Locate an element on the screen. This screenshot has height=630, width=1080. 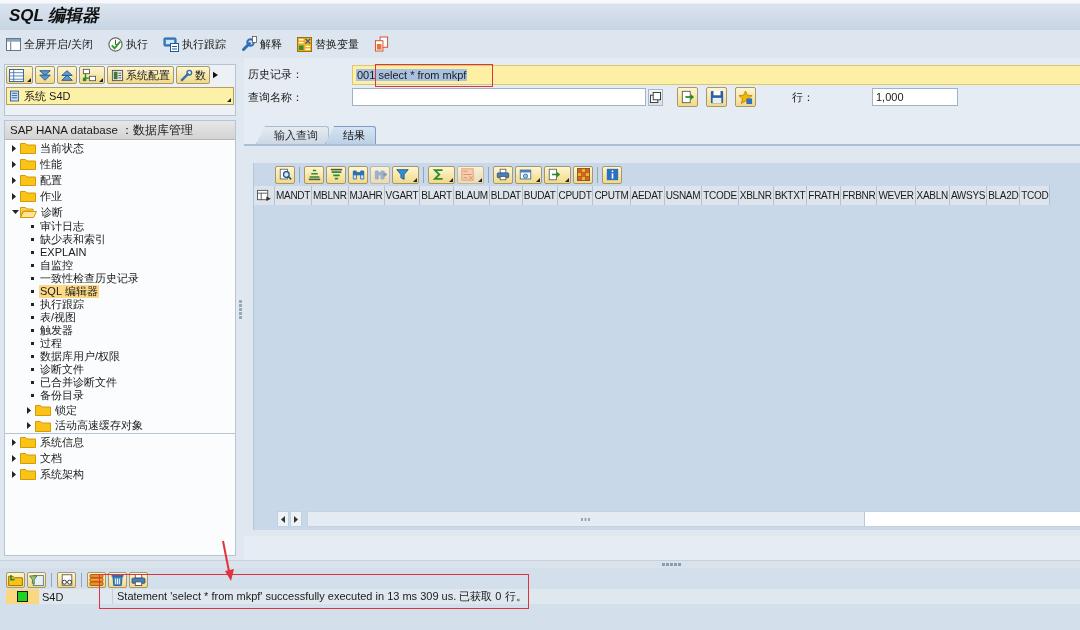
tree-item: 性能 is located at coordinates (51, 164).